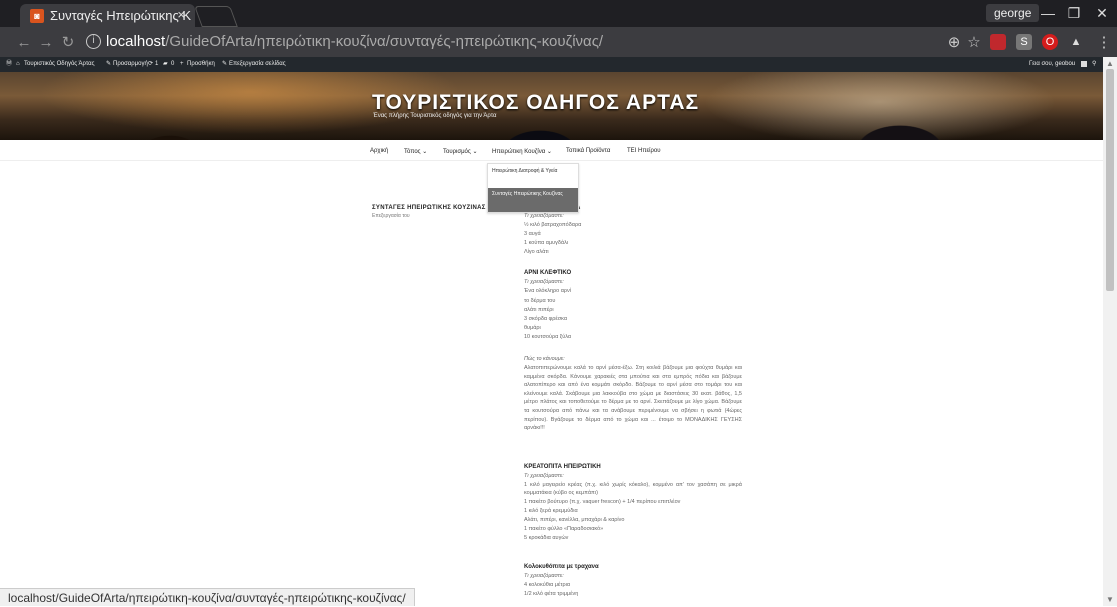  Describe the element at coordinates (561, 567) in the screenshot. I see `recipe-title: Κολοκυθόπιτα με τραχανα` at that location.